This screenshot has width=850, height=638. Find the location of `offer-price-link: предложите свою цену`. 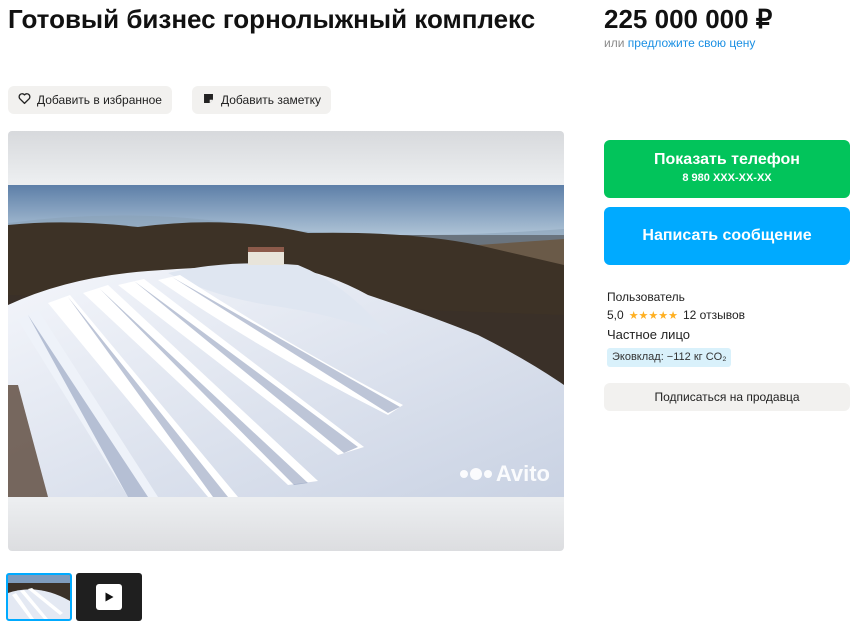

offer-price-link: предложите свою цену is located at coordinates (692, 43).